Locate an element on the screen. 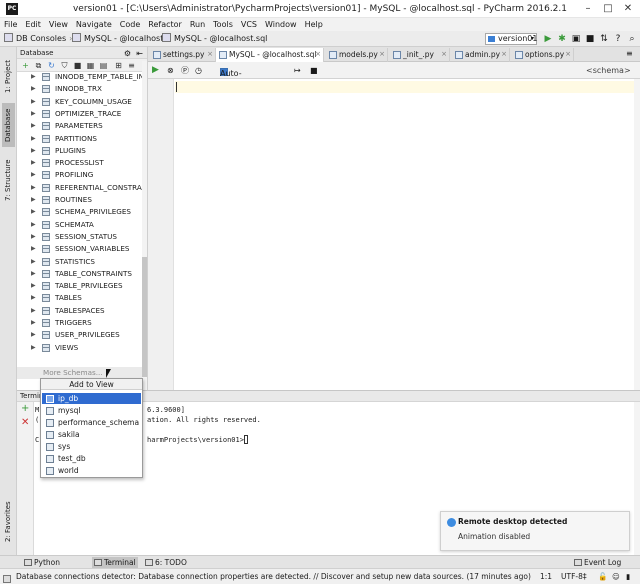 The width and height of the screenshot is (640, 584). tree-item: ▶ SESSION_VARIABLES is located at coordinates (81, 249).